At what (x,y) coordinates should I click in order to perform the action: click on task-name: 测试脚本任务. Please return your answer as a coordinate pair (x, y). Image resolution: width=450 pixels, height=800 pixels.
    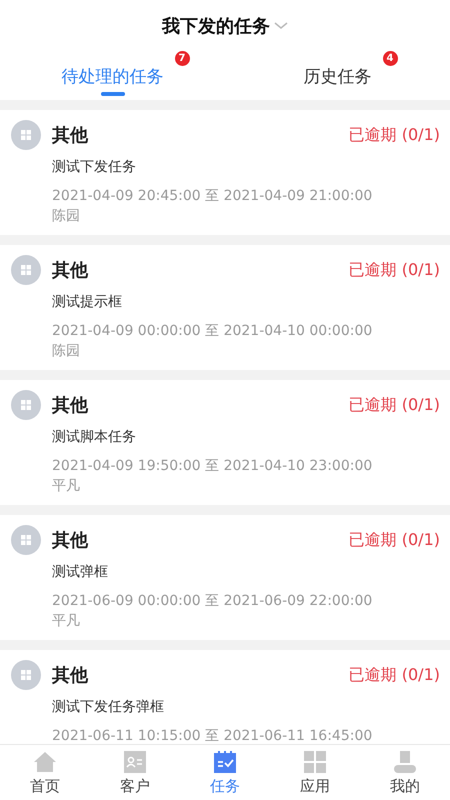
    Looking at the image, I should click on (94, 437).